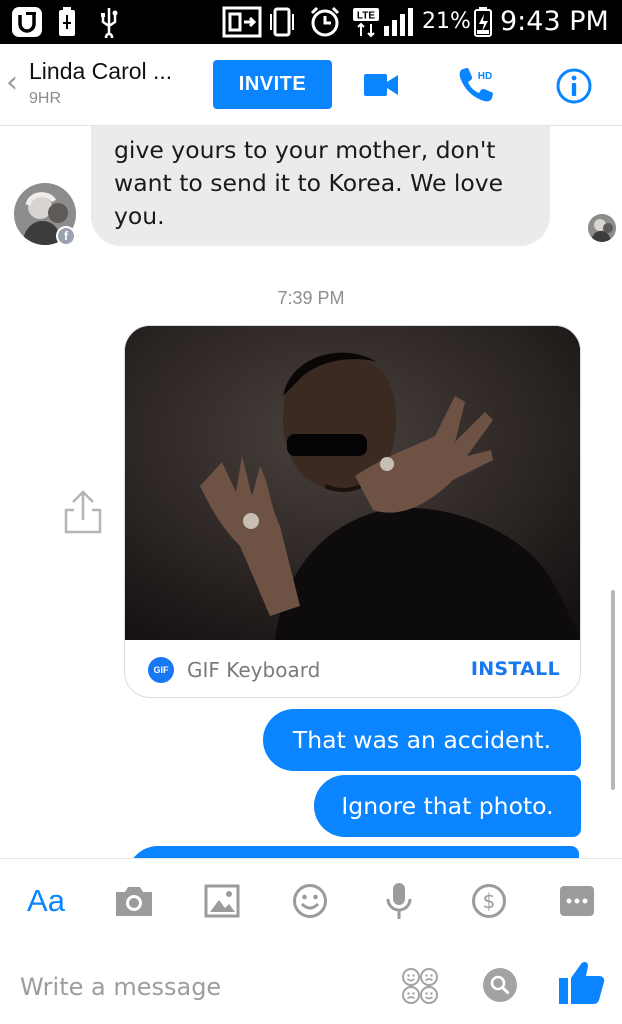 This screenshot has width=622, height=1024. What do you see at coordinates (399, 901) in the screenshot?
I see `microphone-icon` at bounding box center [399, 901].